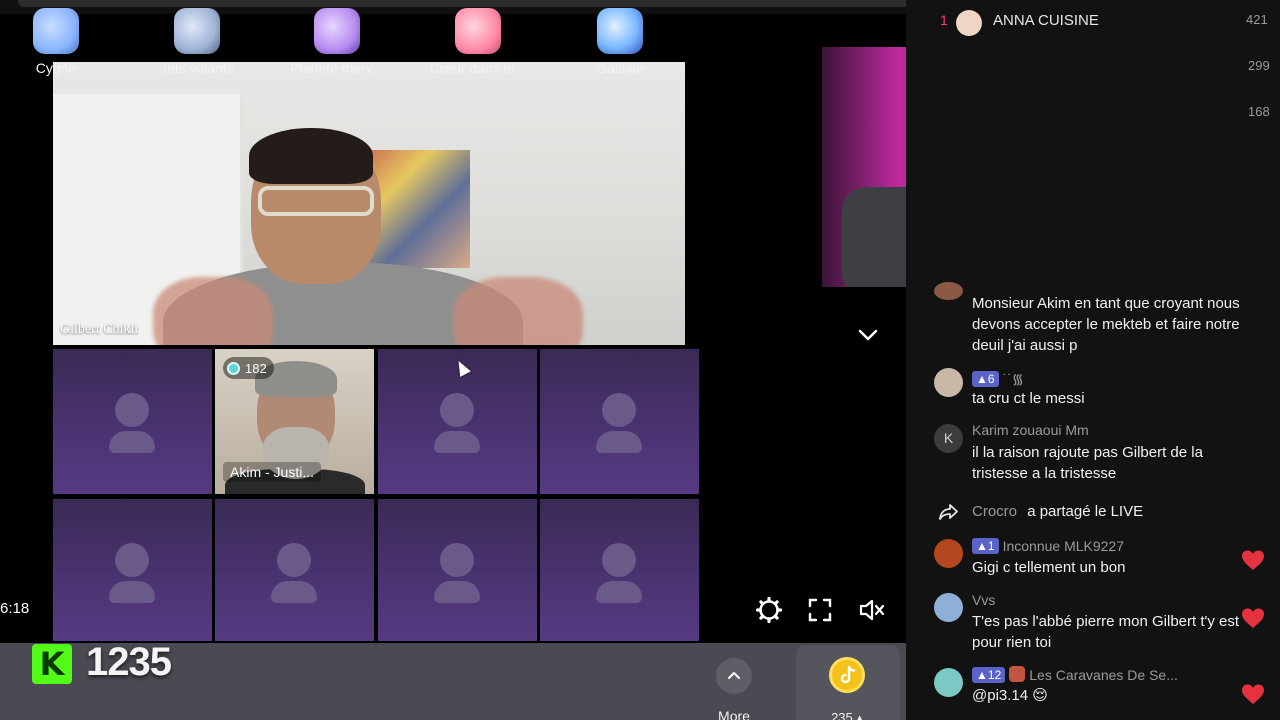 The height and width of the screenshot is (720, 1280). What do you see at coordinates (868, 335) in the screenshot?
I see `chevron-down-icon` at bounding box center [868, 335].